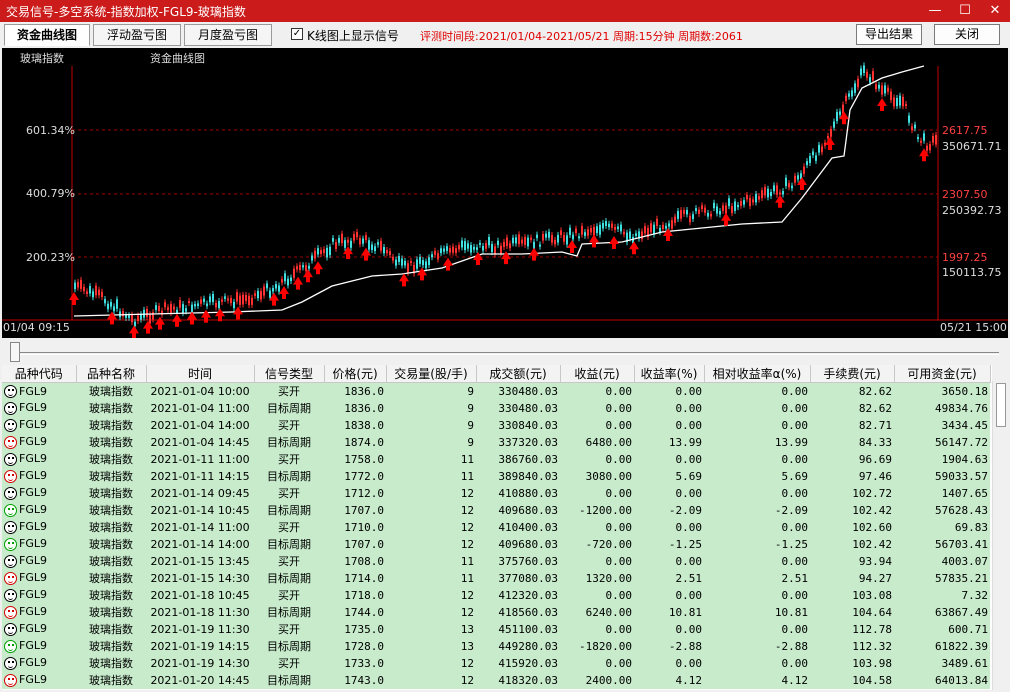 This screenshot has width=1010, height=692. Describe the element at coordinates (297, 34) in the screenshot. I see `show-signals-checkbox: ✓` at that location.